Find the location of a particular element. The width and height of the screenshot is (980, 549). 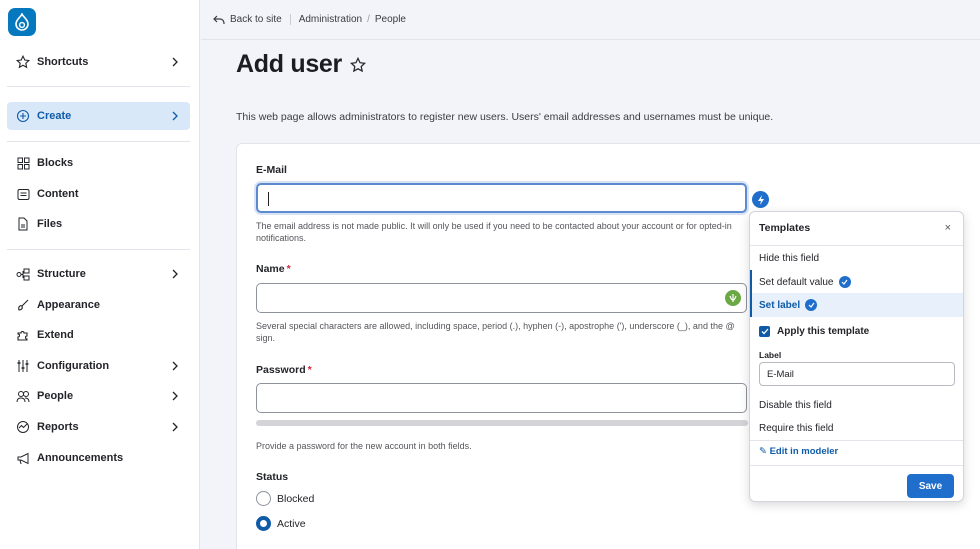

status-radio-blocked: Blocked is located at coordinates (285, 498).